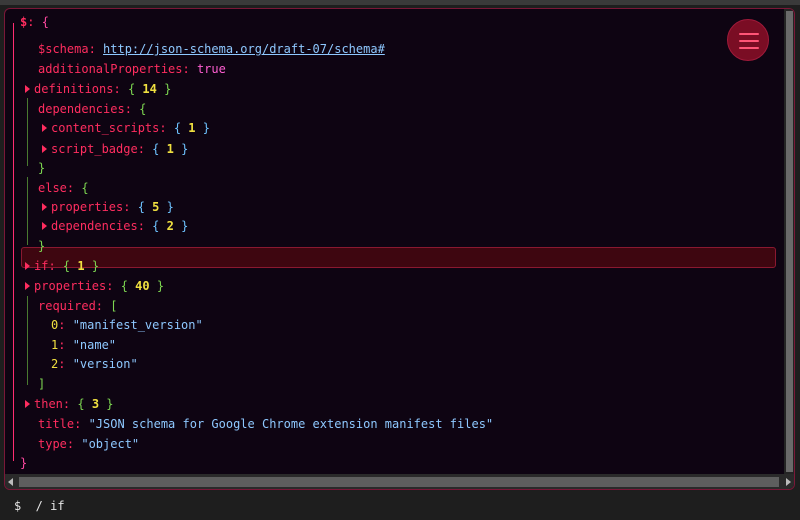 The image size is (800, 520). I want to click on dependencies-close: }, so click(42, 168).